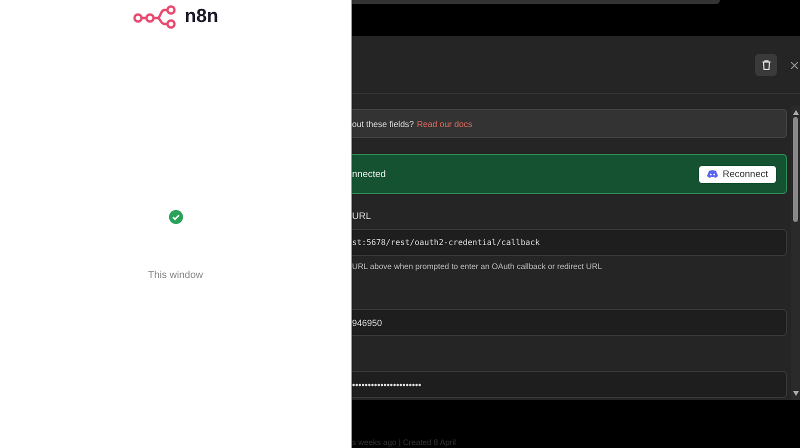 This screenshot has height=448, width=800. Describe the element at coordinates (362, 217) in the screenshot. I see `field-label: URL` at that location.